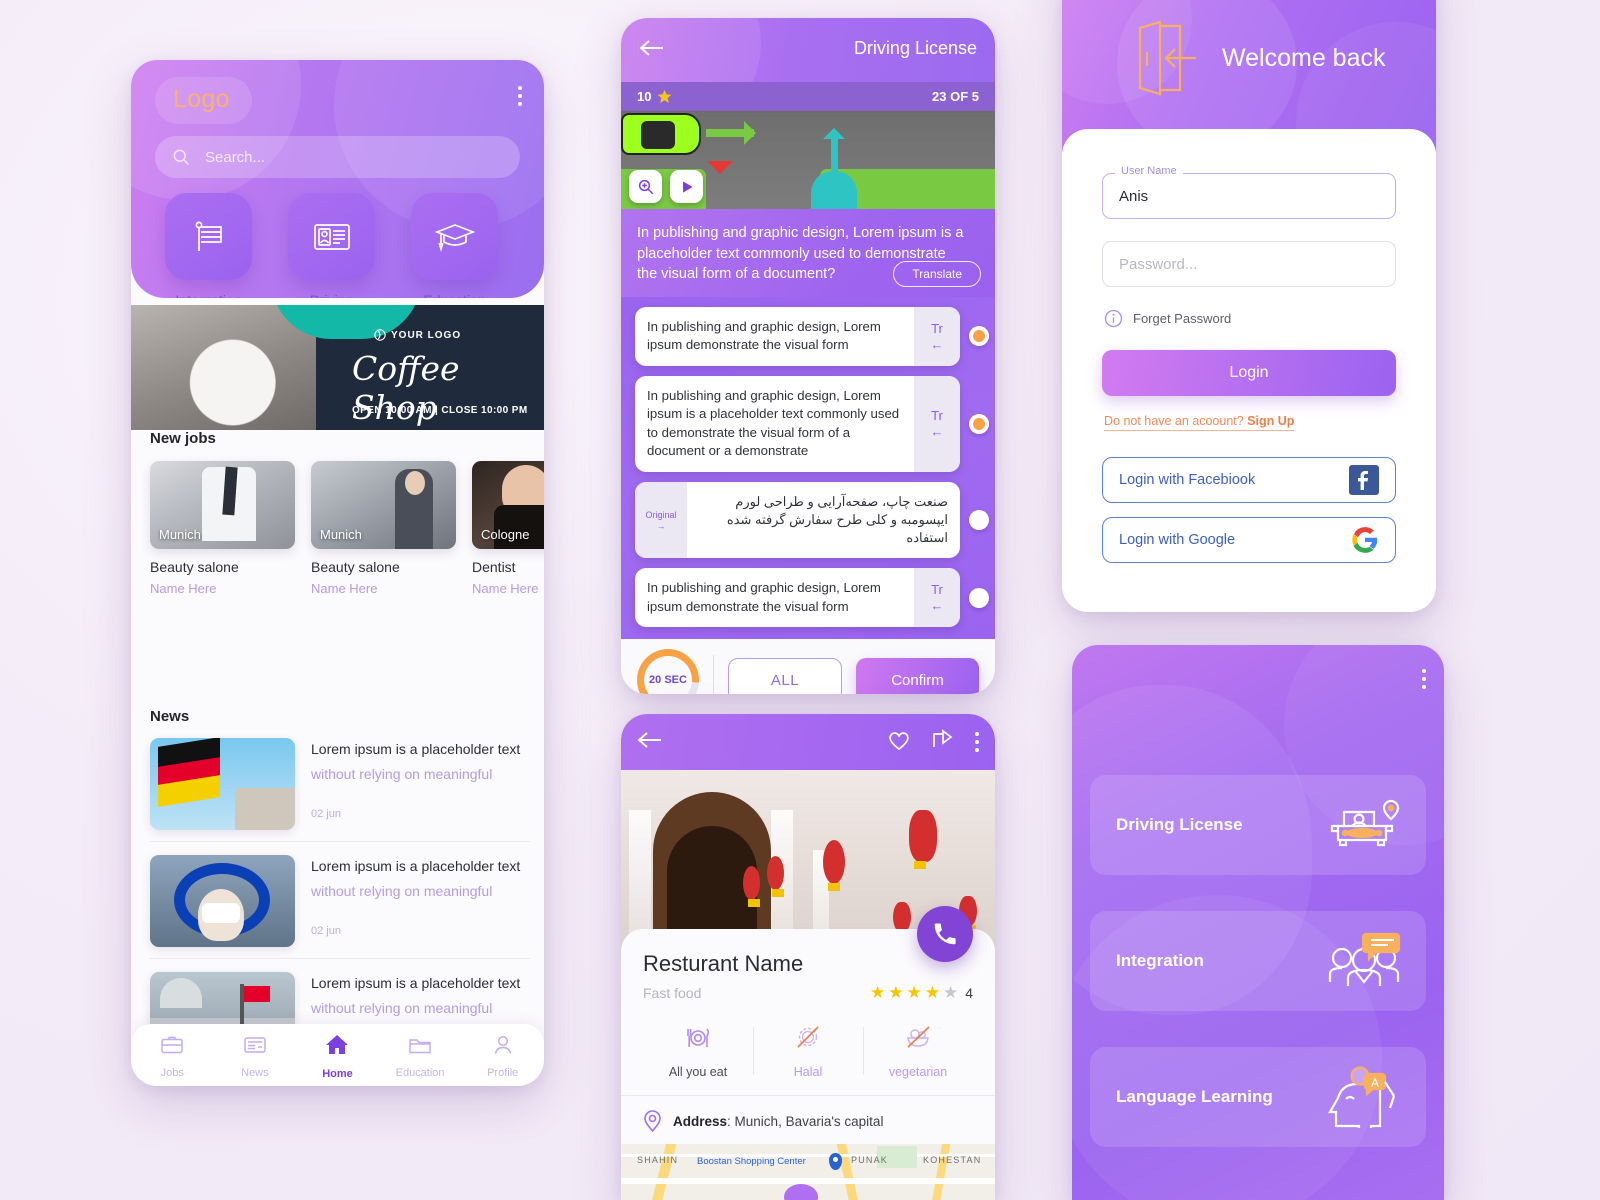 The width and height of the screenshot is (1600, 1200). Describe the element at coordinates (1199, 422) in the screenshot. I see `signup-link: Do not have an acoount? Sign Up` at that location.